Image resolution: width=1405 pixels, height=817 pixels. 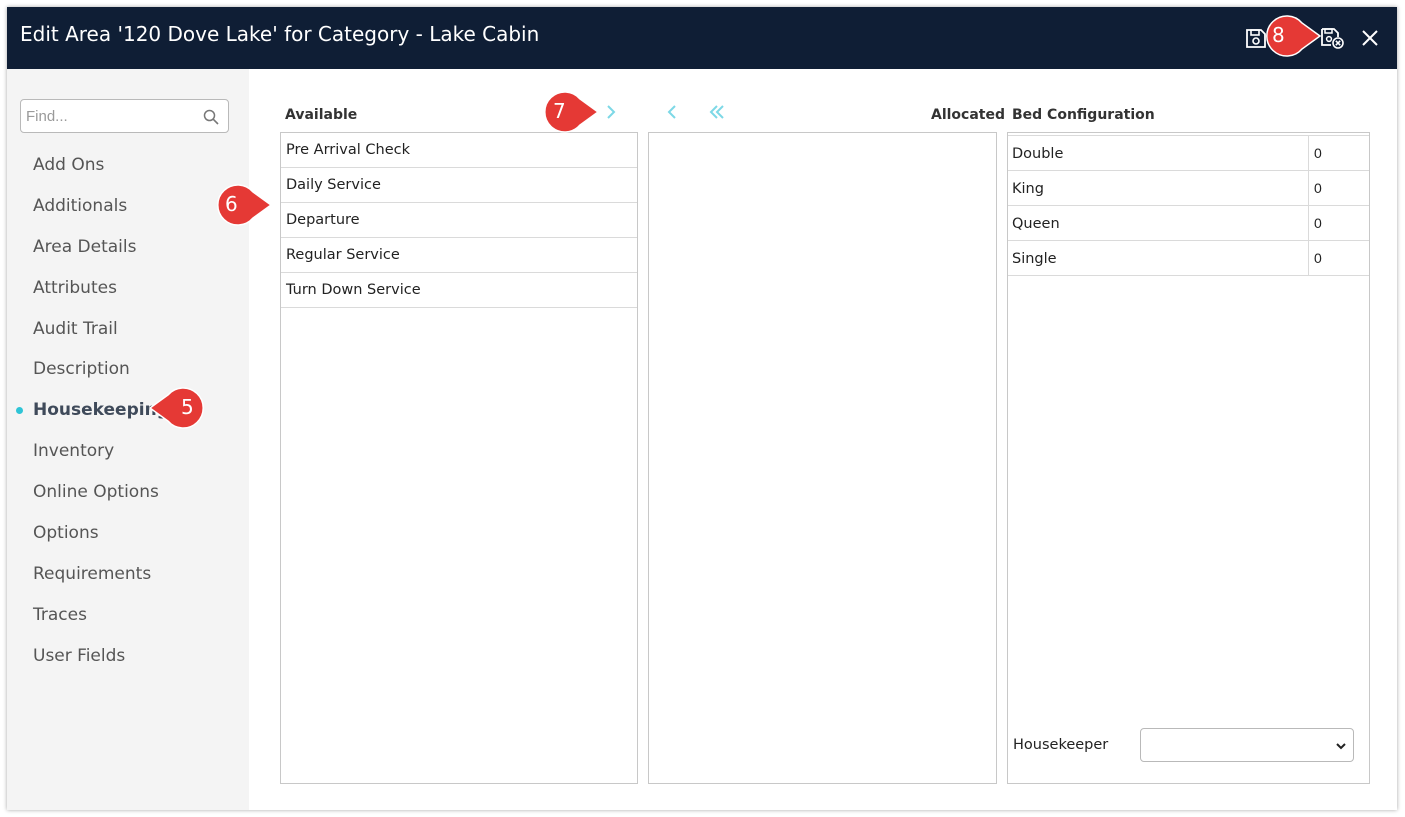 I want to click on sidebar-item-area-details: Area Details, so click(x=128, y=247).